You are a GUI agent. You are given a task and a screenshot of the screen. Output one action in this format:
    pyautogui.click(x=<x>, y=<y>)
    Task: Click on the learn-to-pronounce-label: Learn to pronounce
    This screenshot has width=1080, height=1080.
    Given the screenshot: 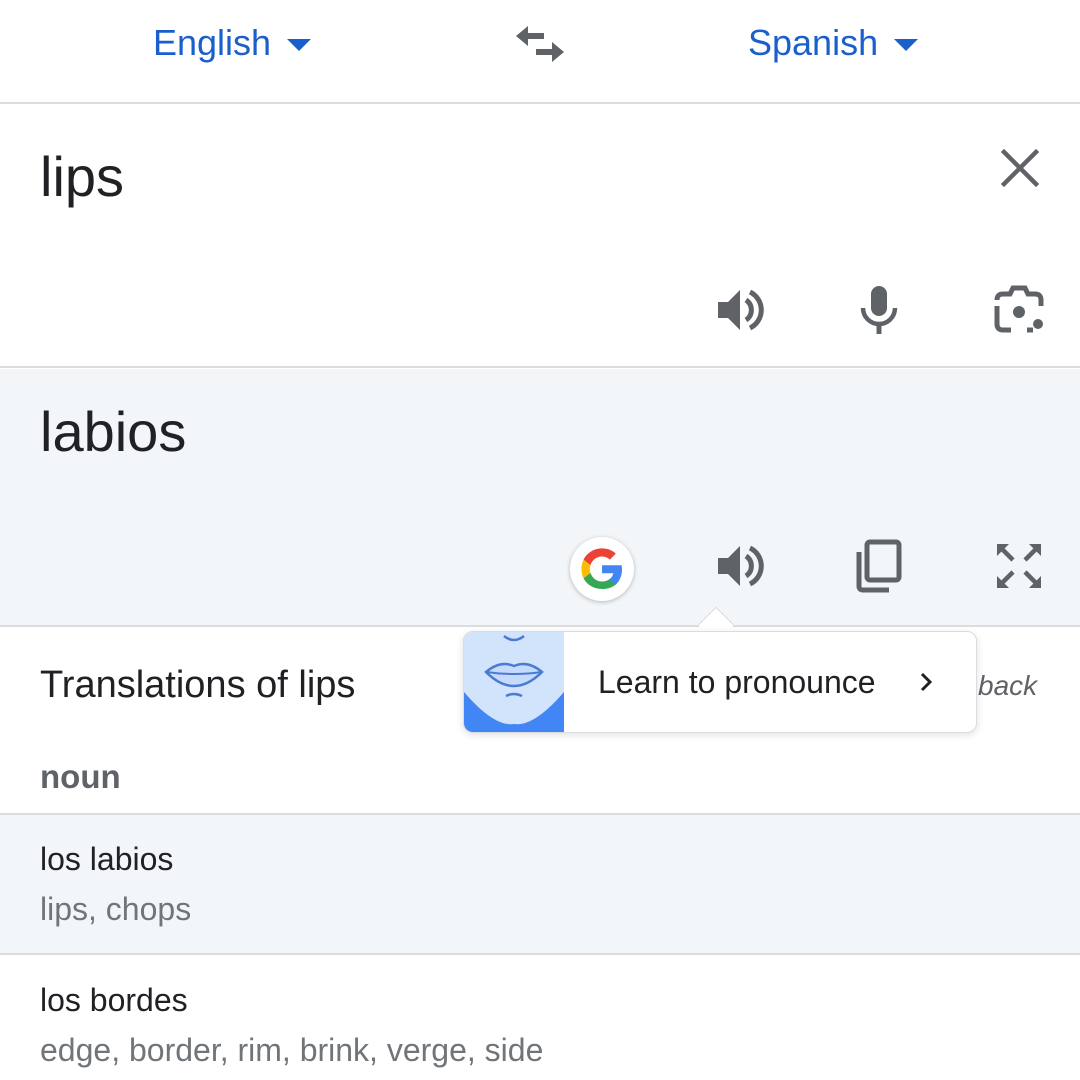 What is the action you would take?
    pyautogui.click(x=737, y=682)
    